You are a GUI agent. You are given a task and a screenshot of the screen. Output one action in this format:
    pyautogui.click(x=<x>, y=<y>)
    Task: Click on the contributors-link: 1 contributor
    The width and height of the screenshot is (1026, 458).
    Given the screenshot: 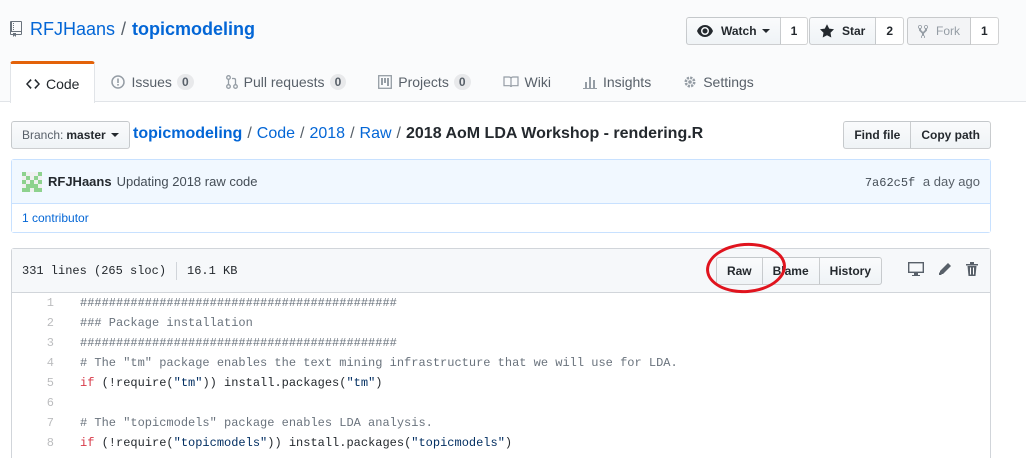 What is the action you would take?
    pyautogui.click(x=55, y=218)
    